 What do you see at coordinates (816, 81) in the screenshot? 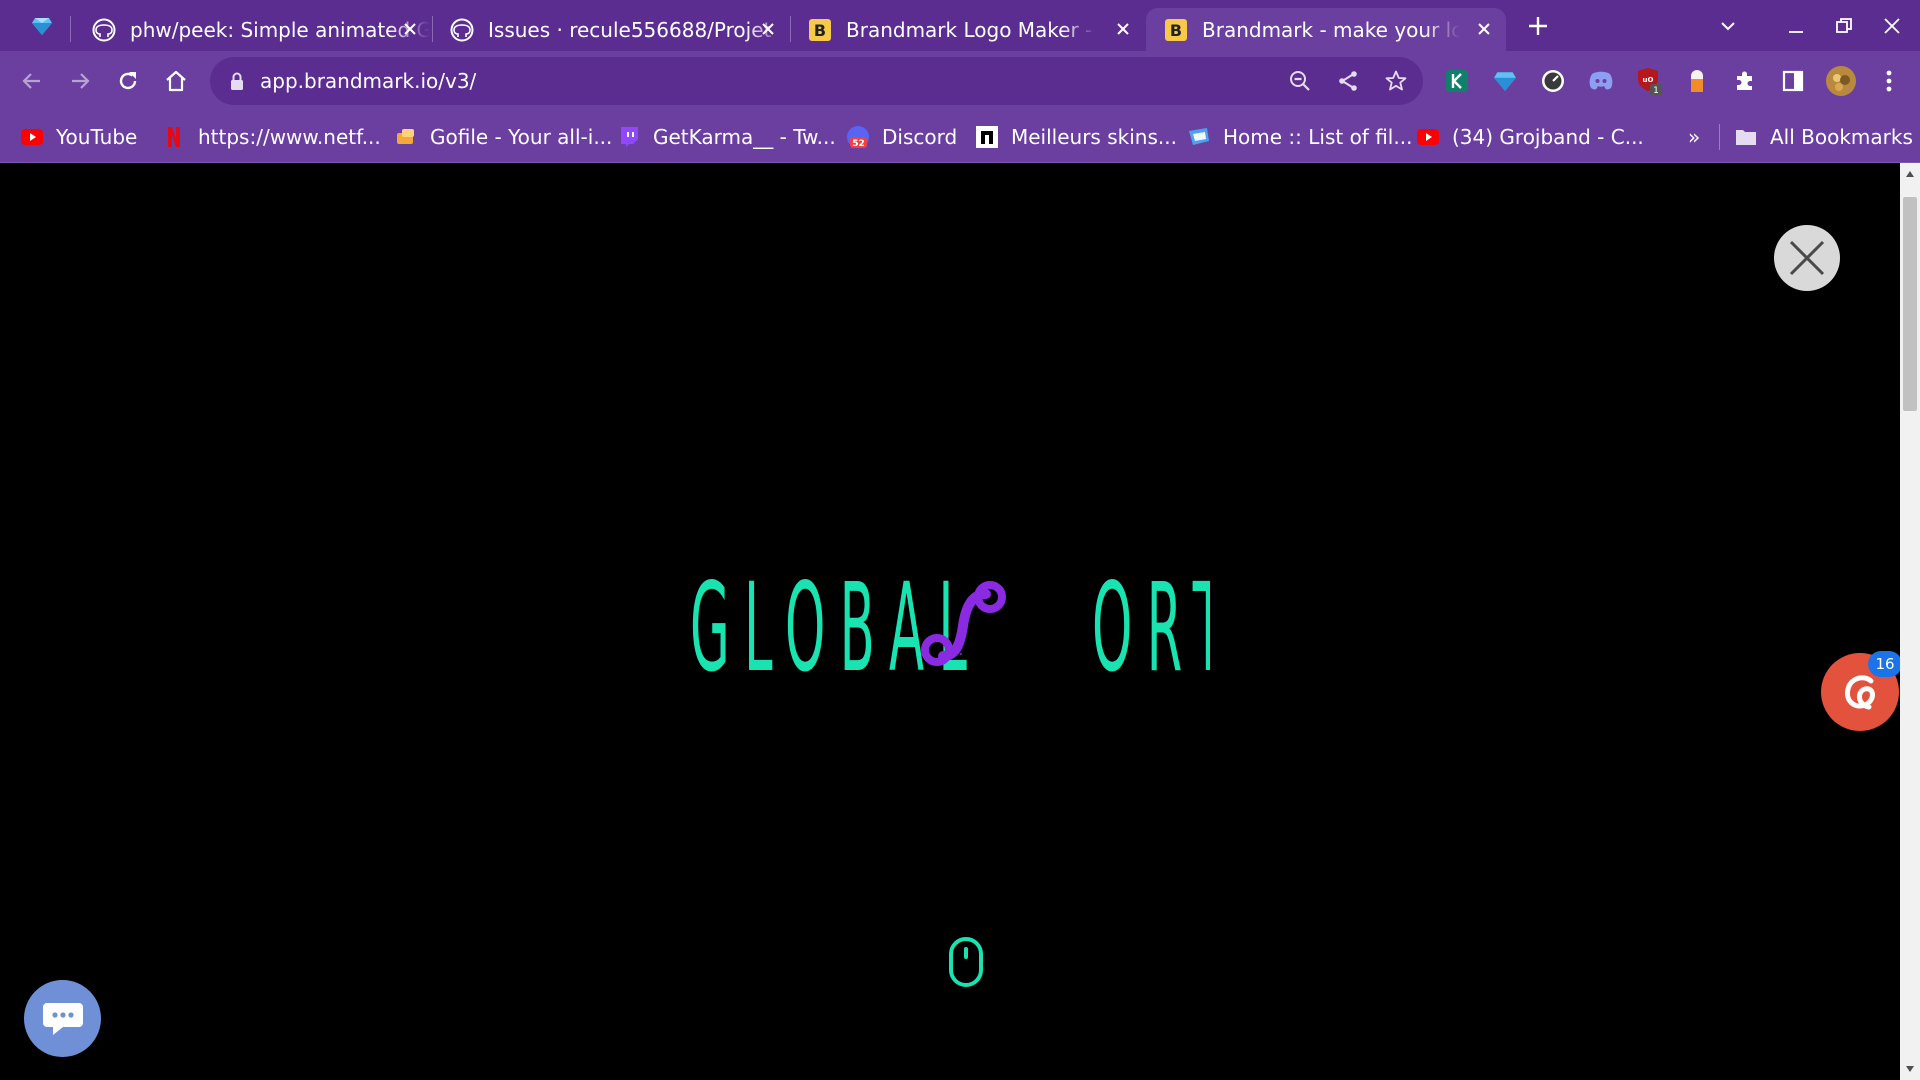
I see `address-bar: app.brandmark.io/v3/` at bounding box center [816, 81].